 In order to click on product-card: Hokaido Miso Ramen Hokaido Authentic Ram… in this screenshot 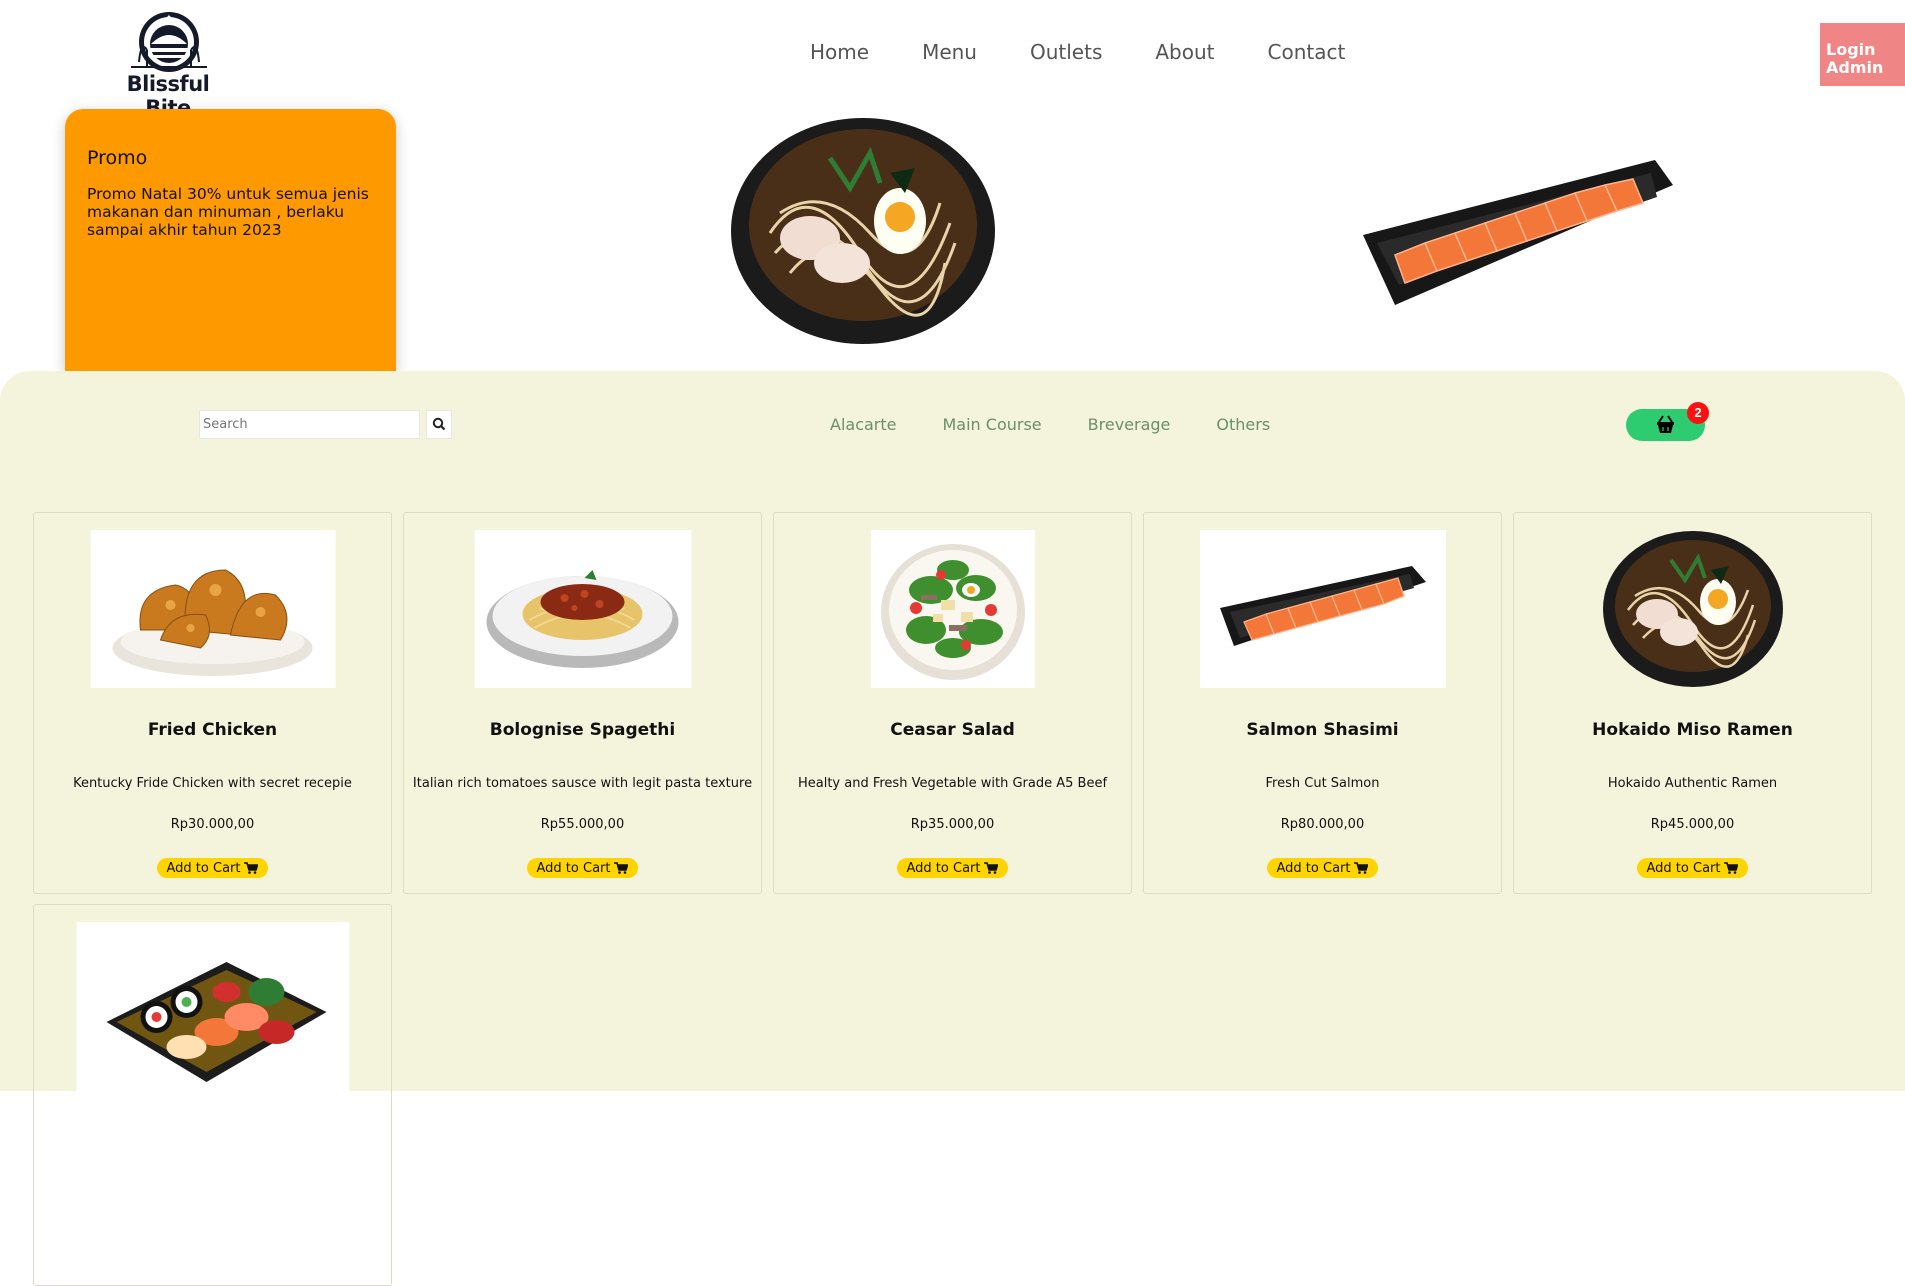, I will do `click(1692, 703)`.